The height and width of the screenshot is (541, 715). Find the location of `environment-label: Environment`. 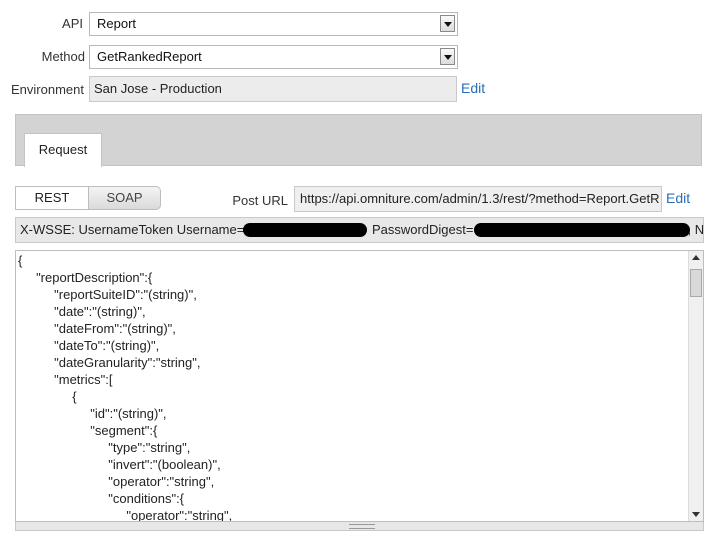

environment-label: Environment is located at coordinates (47, 89).